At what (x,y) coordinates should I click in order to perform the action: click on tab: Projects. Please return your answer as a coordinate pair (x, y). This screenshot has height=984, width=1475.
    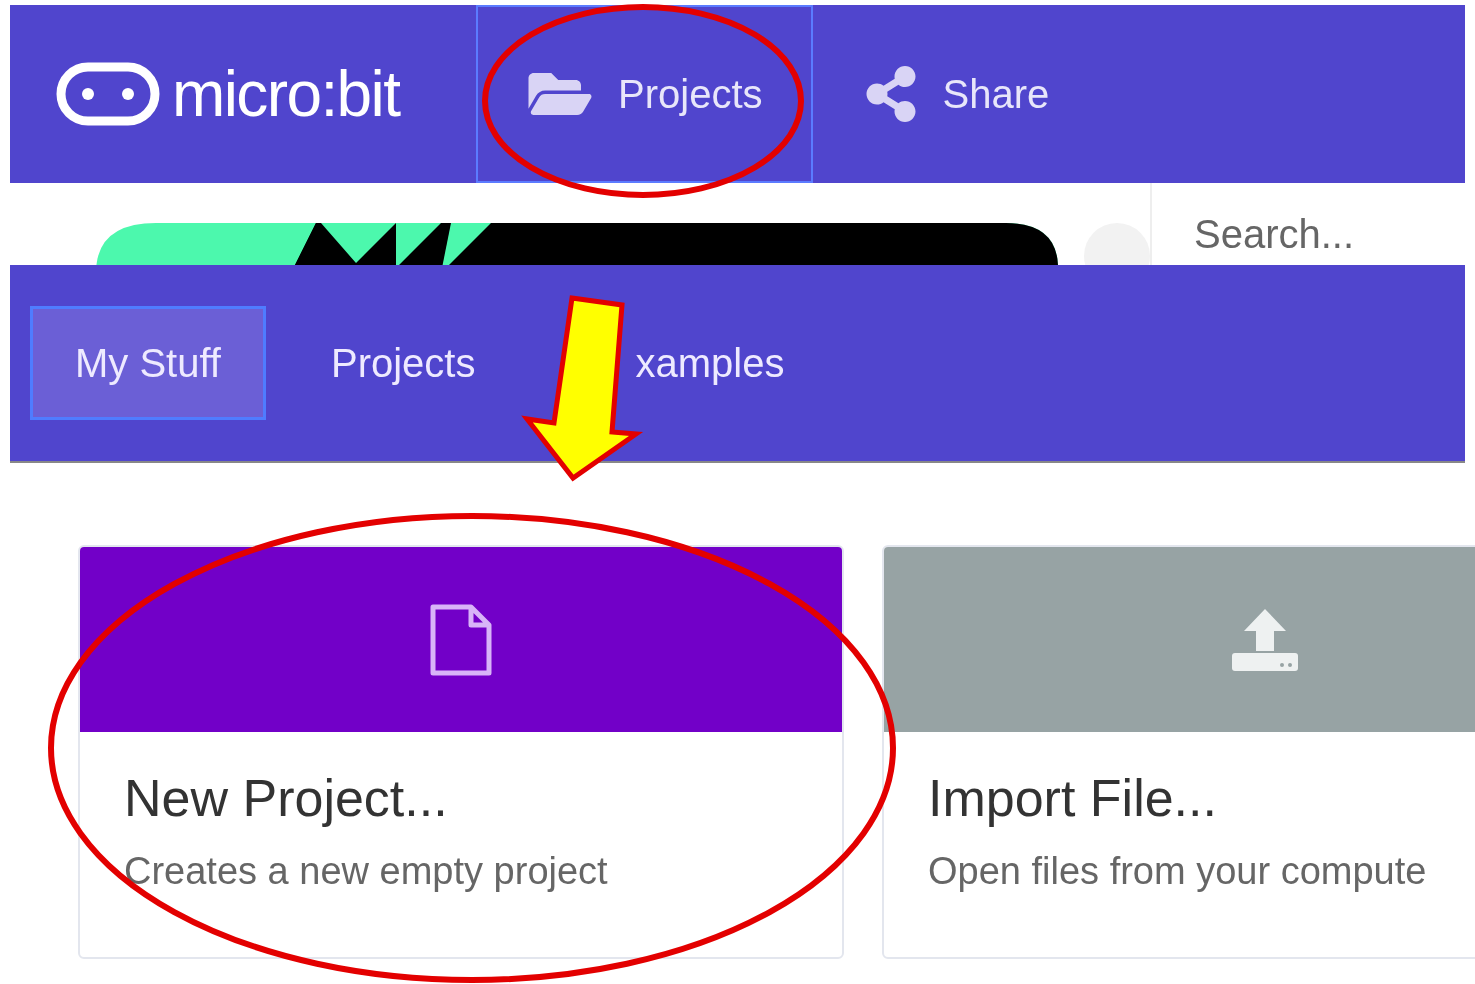
    Looking at the image, I should click on (403, 363).